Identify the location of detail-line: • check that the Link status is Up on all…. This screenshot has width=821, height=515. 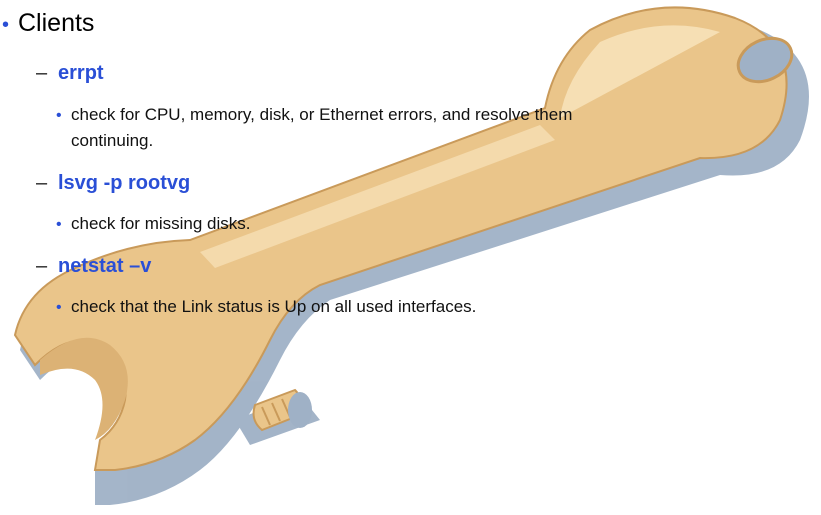
(266, 307).